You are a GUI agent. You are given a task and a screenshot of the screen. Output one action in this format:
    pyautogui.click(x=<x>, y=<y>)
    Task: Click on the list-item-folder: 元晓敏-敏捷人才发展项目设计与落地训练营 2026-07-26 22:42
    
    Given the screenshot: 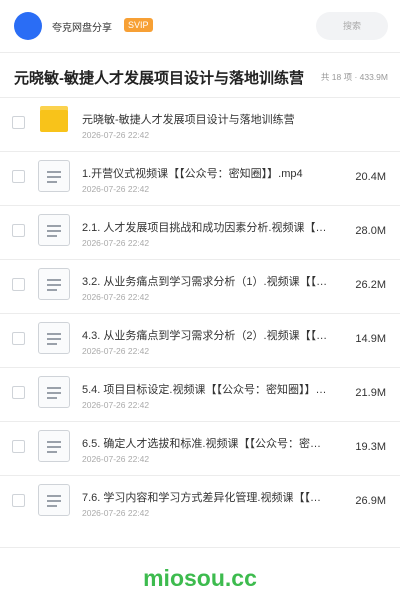 What is the action you would take?
    pyautogui.click(x=200, y=125)
    